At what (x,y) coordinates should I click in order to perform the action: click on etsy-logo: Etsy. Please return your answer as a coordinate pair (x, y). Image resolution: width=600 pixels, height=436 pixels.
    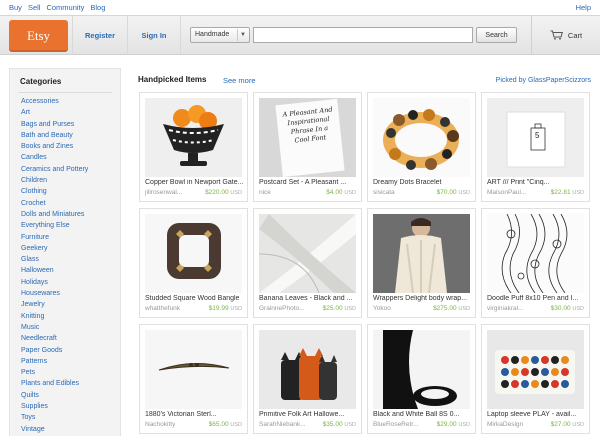
    Looking at the image, I should click on (38, 36).